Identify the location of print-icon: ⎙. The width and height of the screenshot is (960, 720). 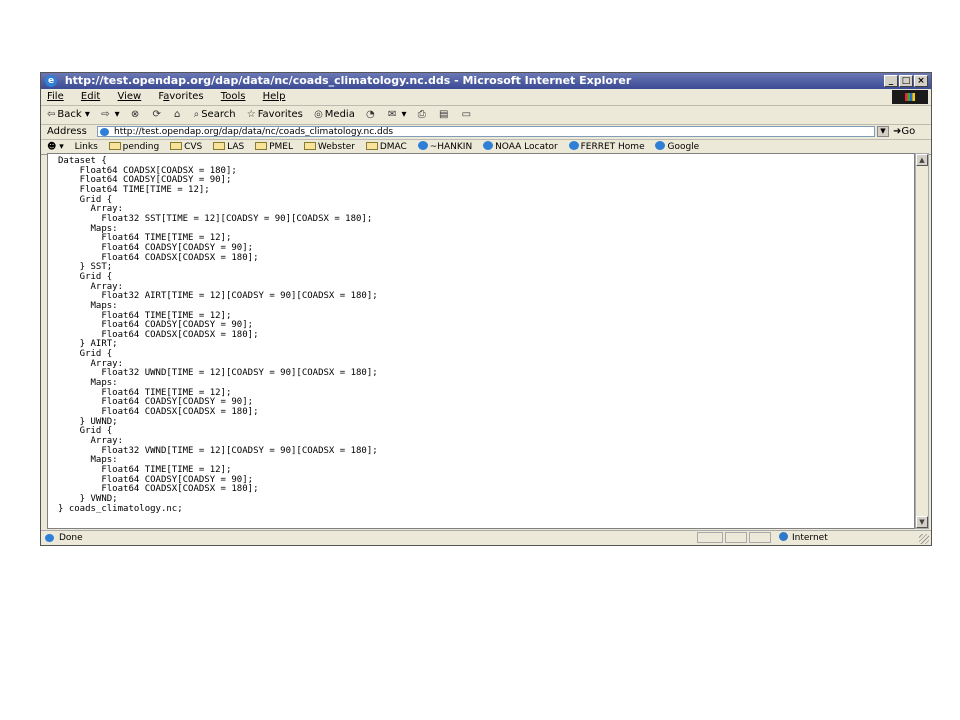
(421, 114).